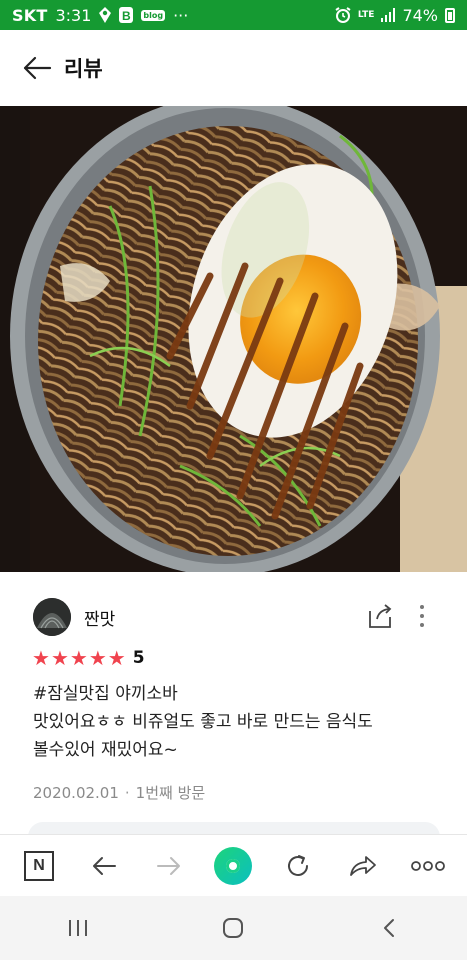 Image resolution: width=467 pixels, height=960 pixels. I want to click on share-icon, so click(380, 616).